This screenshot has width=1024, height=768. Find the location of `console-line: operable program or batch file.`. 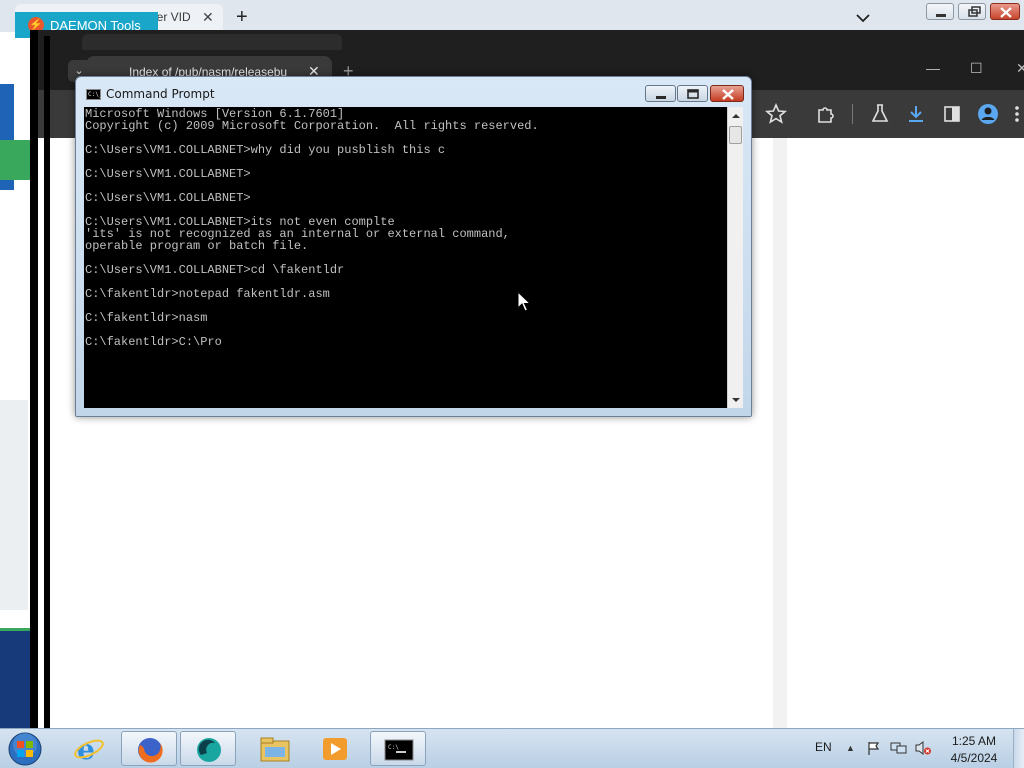

console-line: operable program or batch file. is located at coordinates (197, 246).